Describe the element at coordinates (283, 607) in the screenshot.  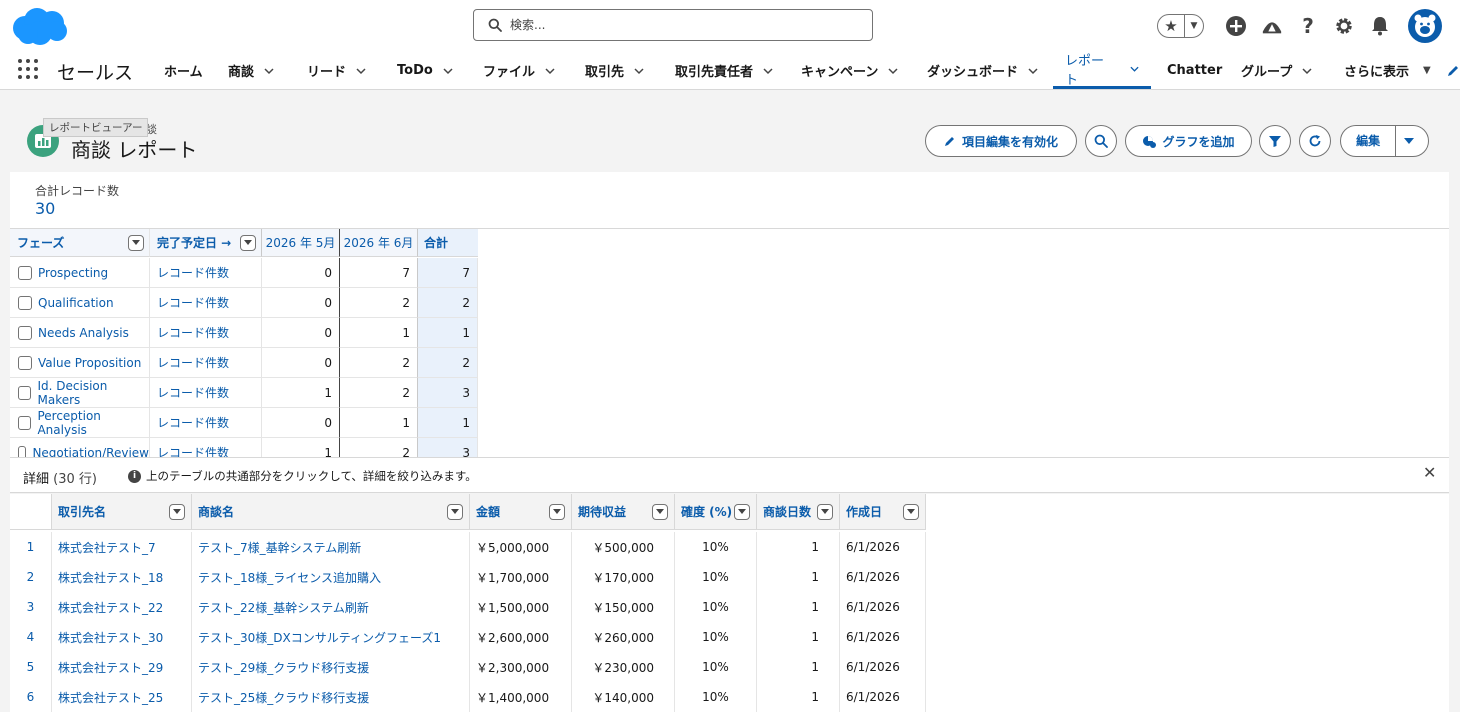
I see `opportunity-link-text: テスト_22様_基幹システム刷新` at that location.